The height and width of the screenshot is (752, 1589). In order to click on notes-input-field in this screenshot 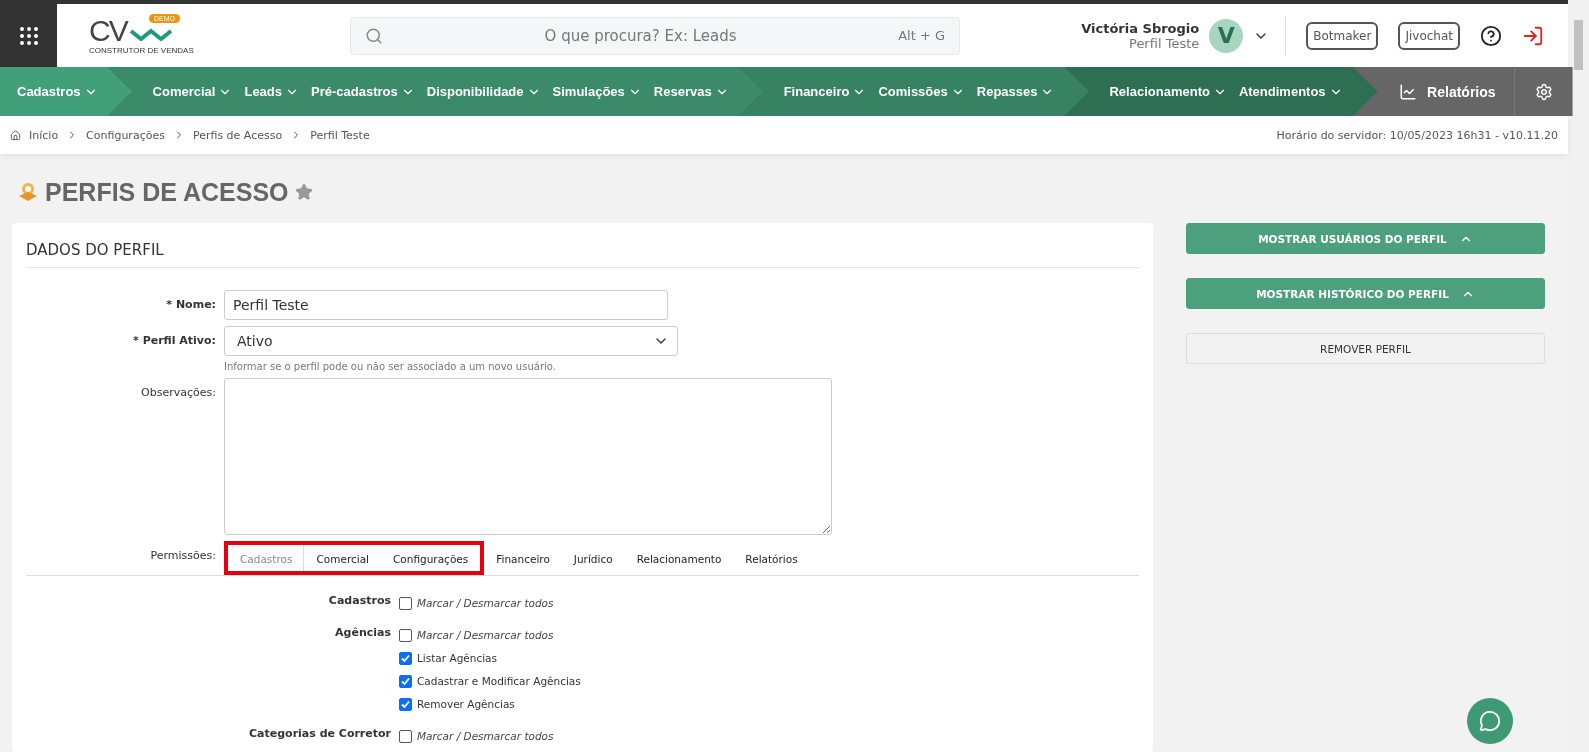, I will do `click(528, 456)`.